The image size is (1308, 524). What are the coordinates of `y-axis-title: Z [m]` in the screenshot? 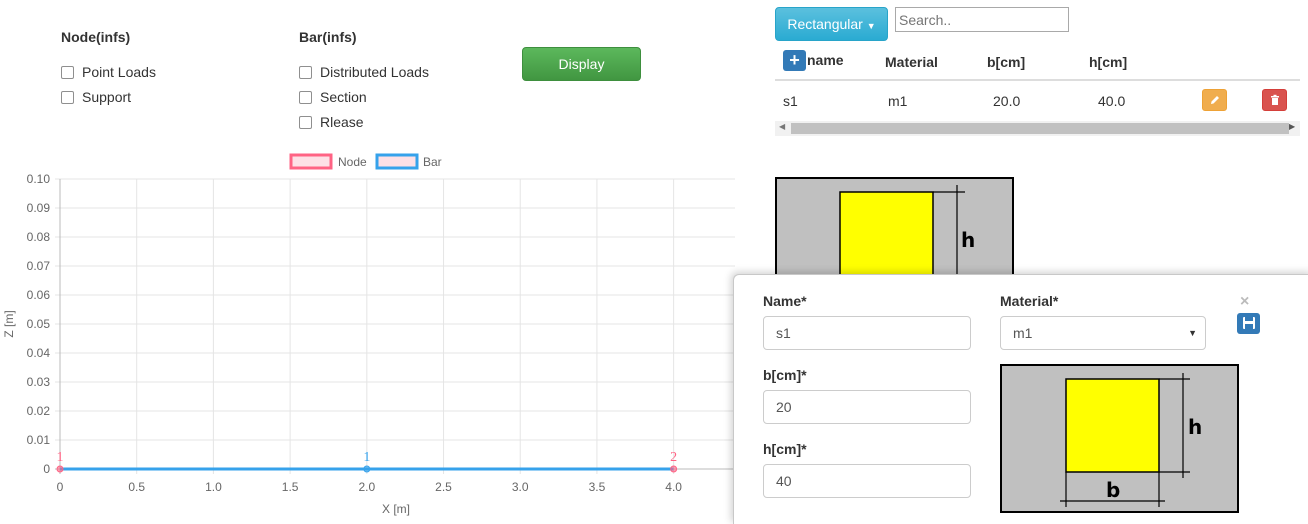 It's located at (9, 323).